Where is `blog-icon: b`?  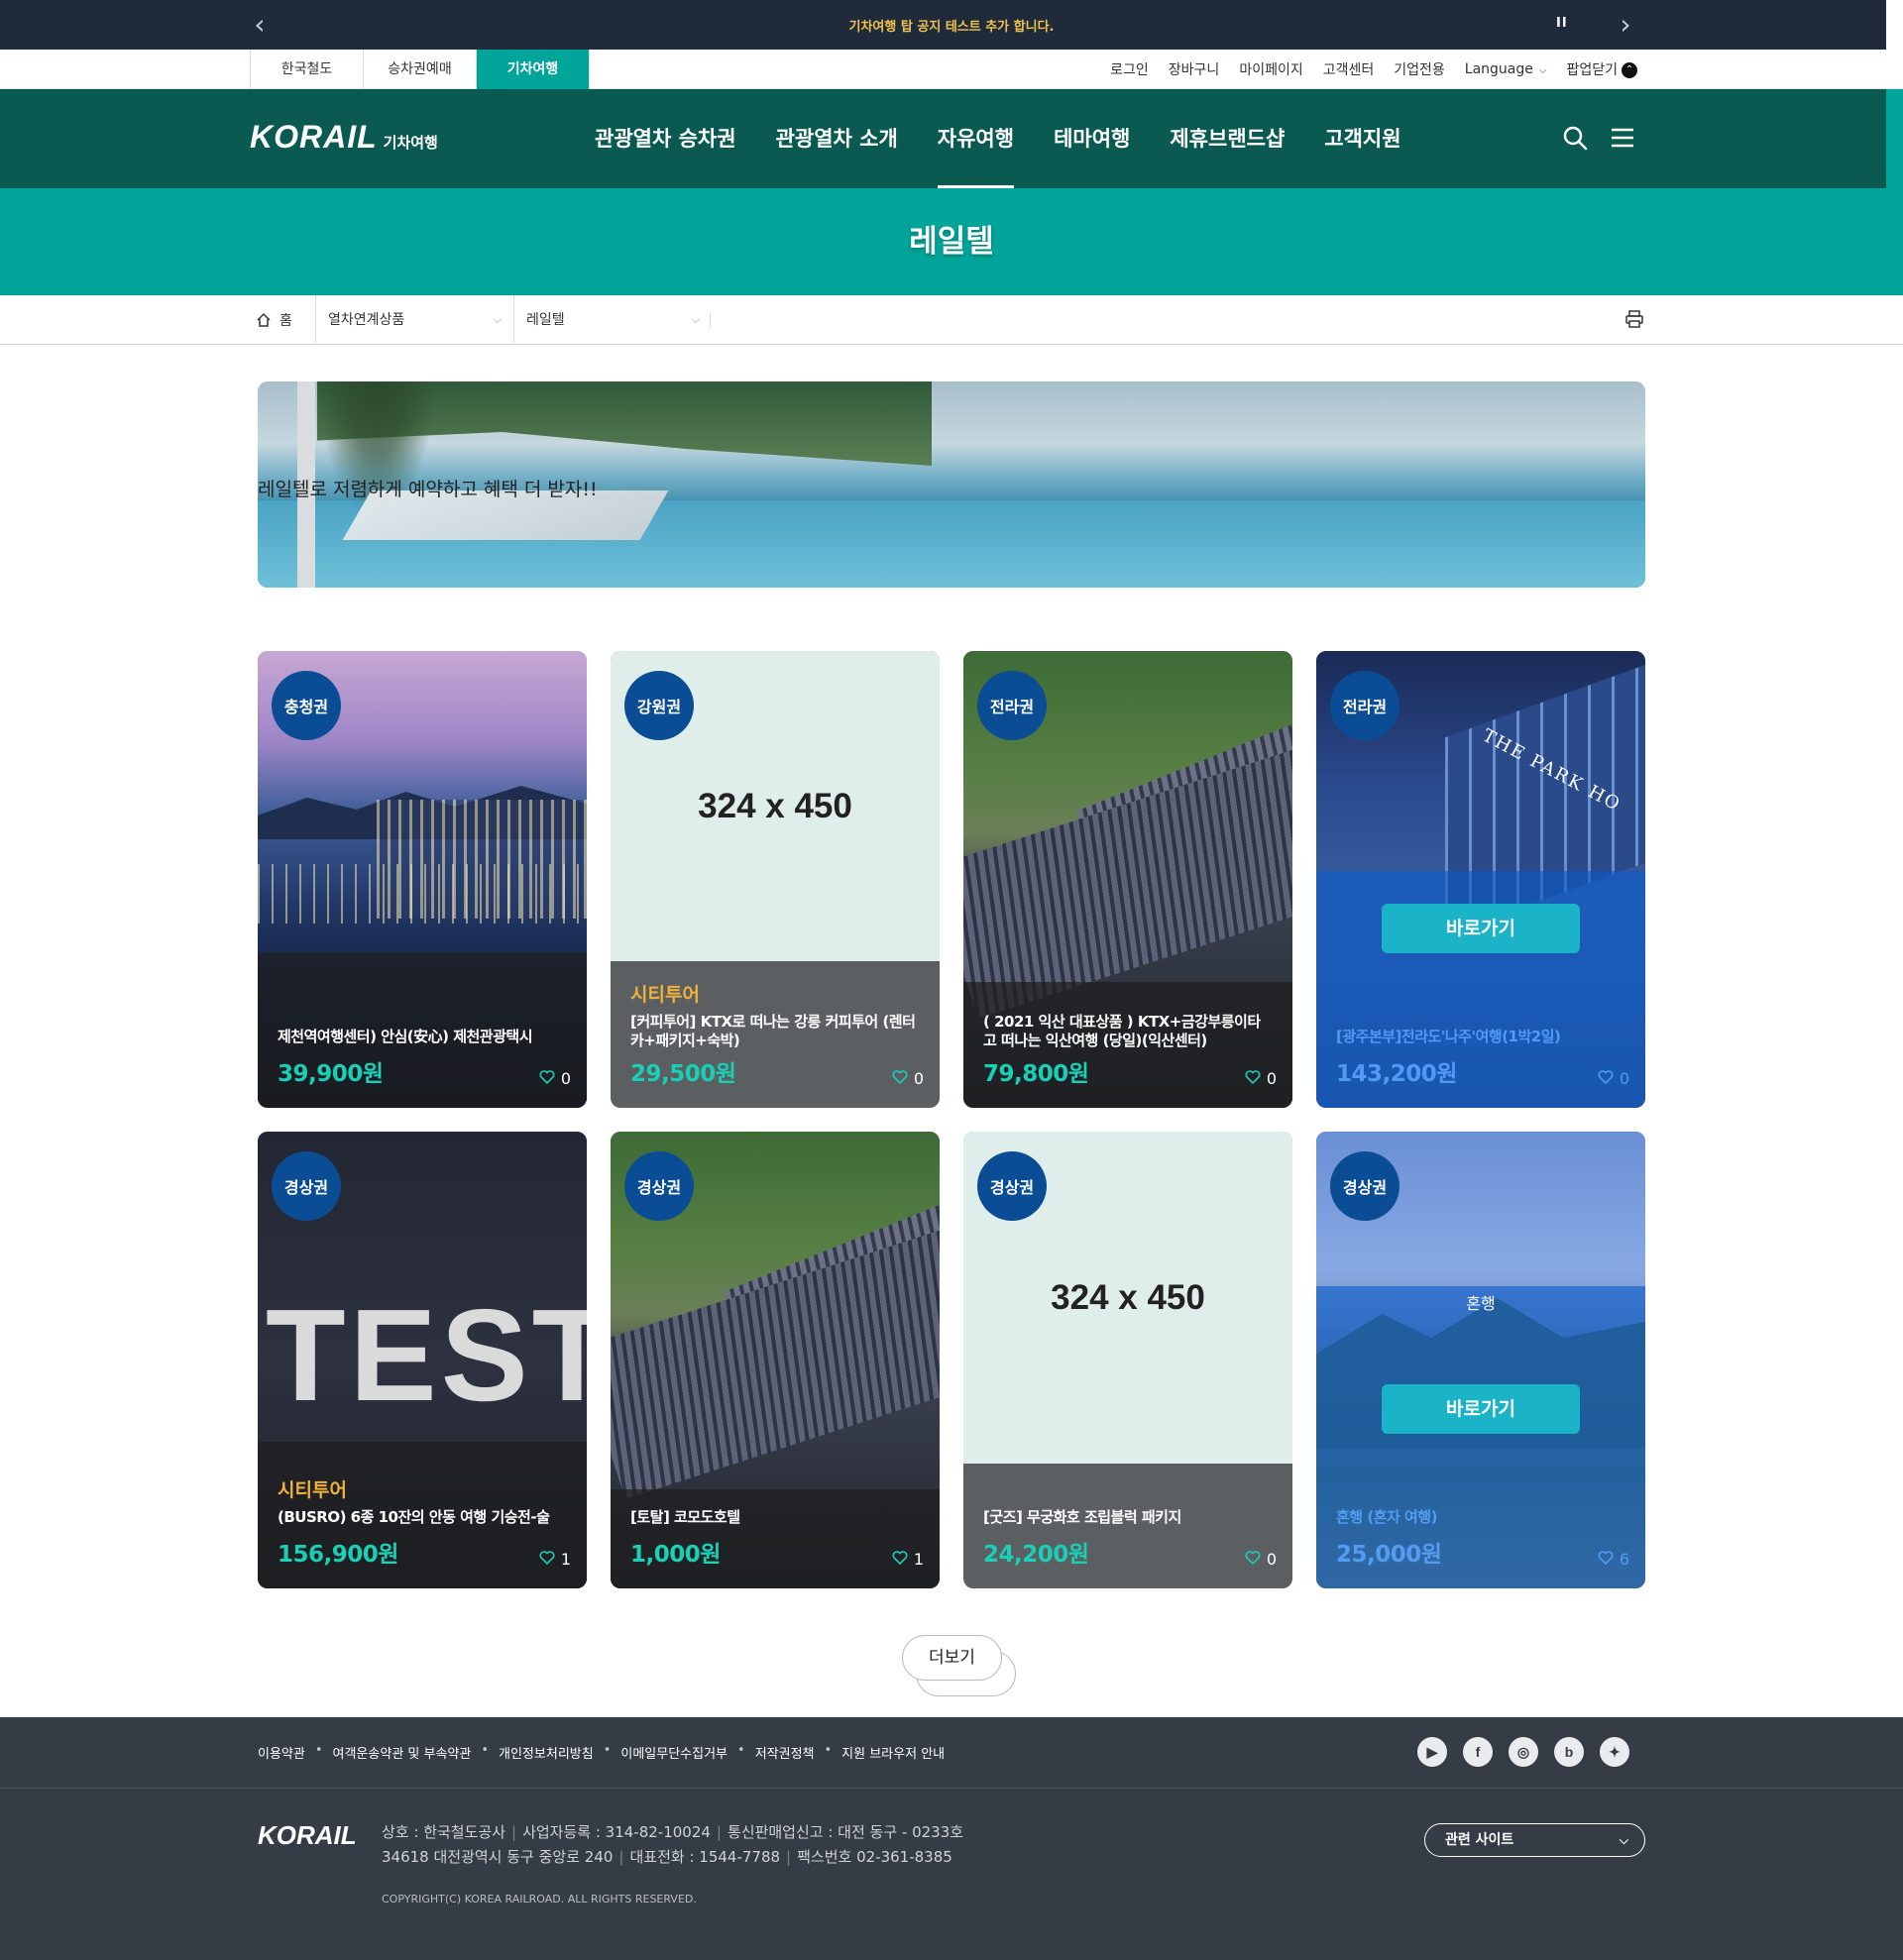
blog-icon: b is located at coordinates (1569, 1752).